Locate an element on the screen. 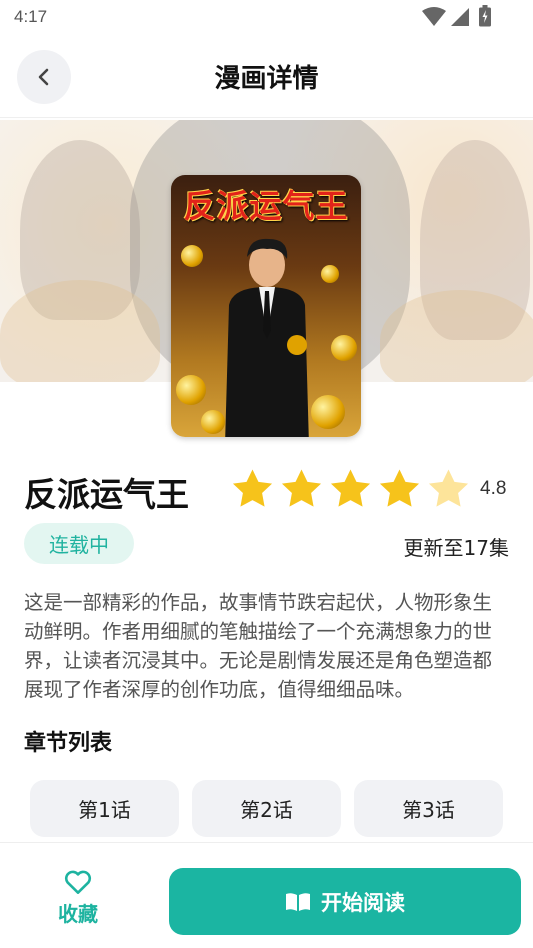  chapter-button: 第3话 is located at coordinates (428, 808).